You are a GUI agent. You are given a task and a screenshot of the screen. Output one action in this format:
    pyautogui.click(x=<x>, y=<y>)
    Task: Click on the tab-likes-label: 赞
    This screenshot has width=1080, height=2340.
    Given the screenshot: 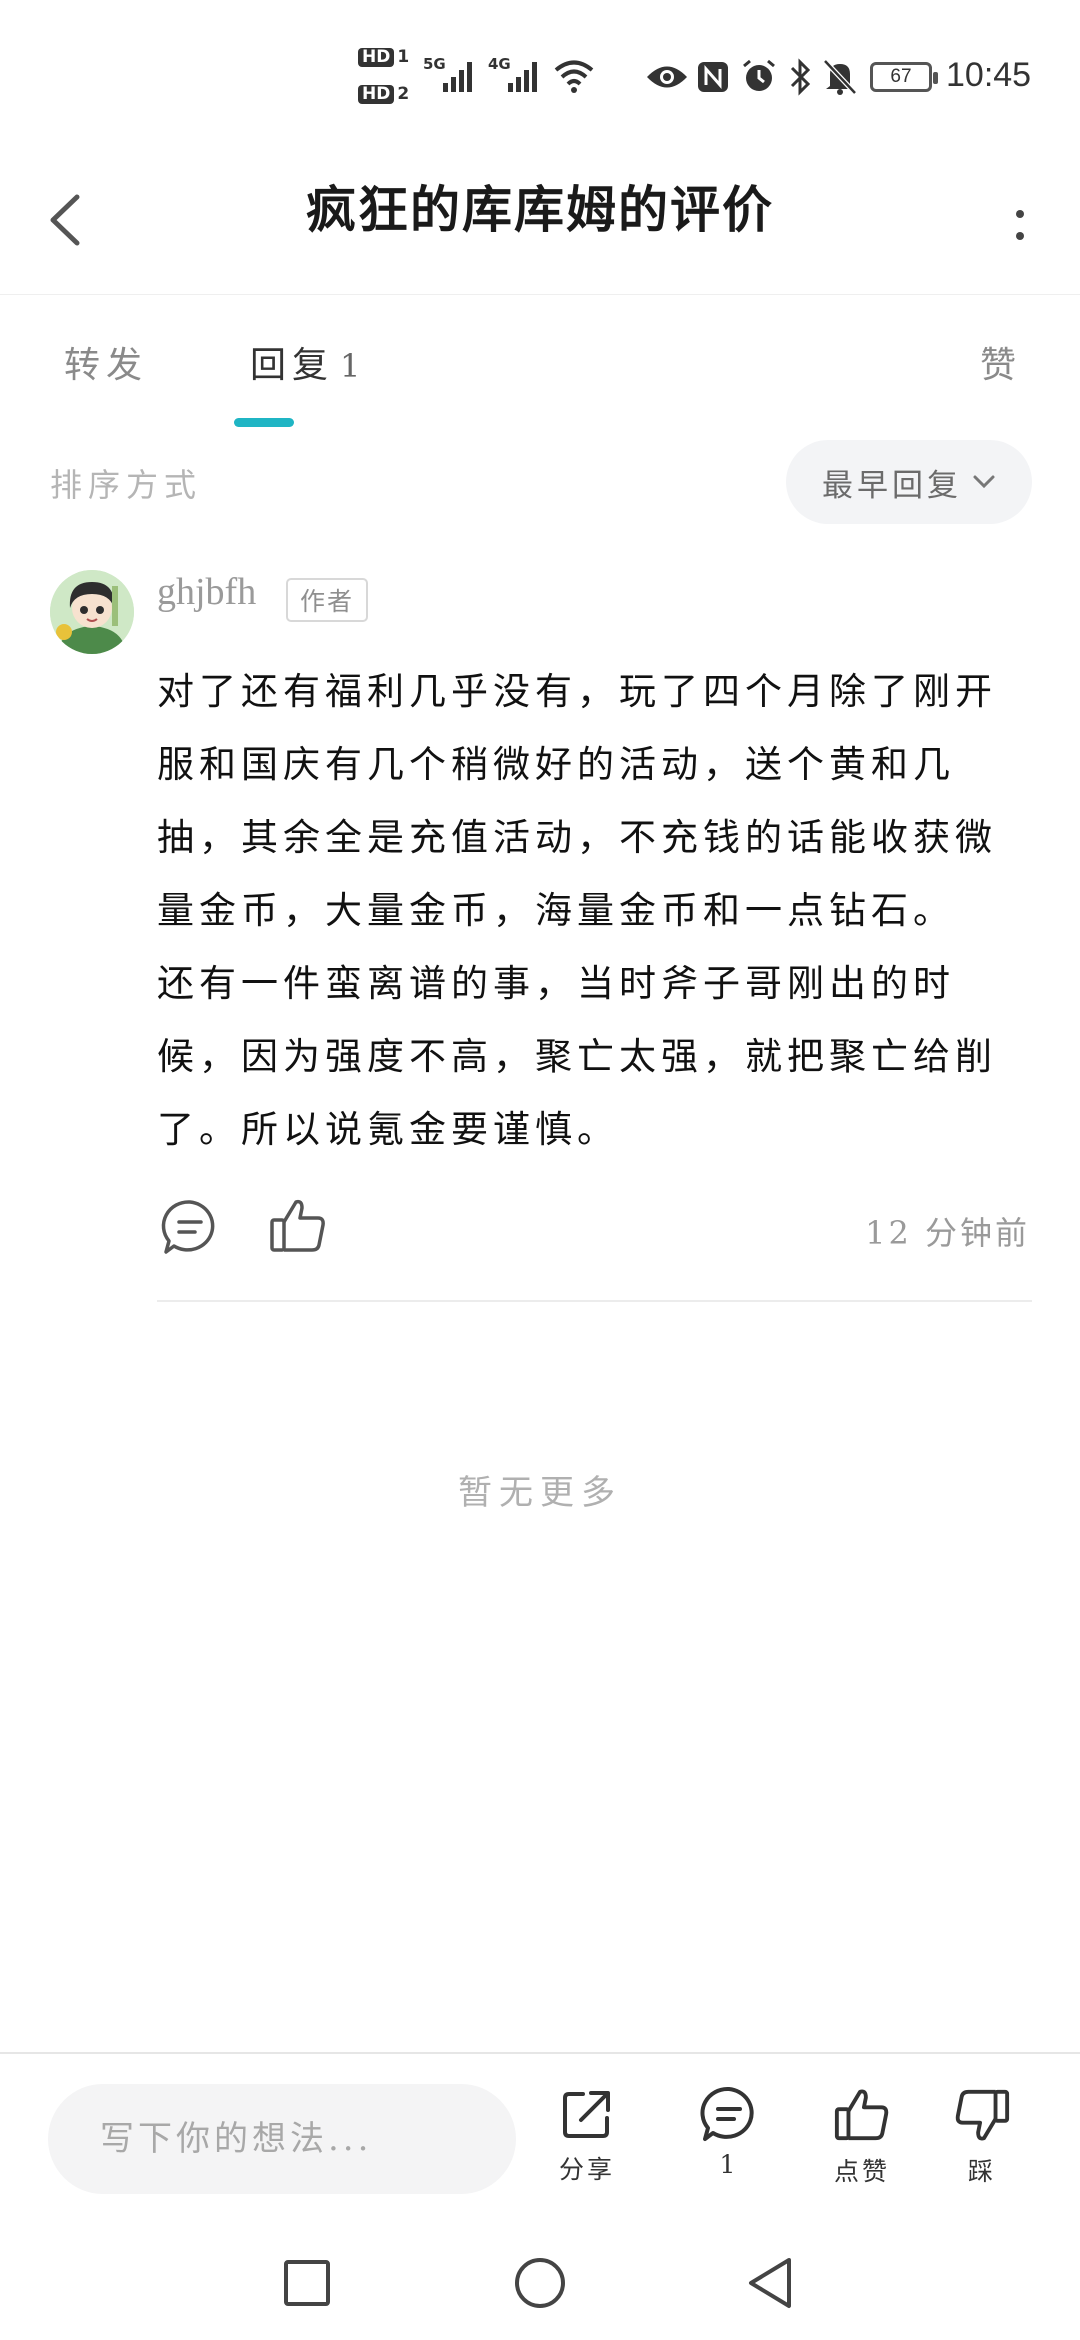 What is the action you would take?
    pyautogui.click(x=1001, y=365)
    